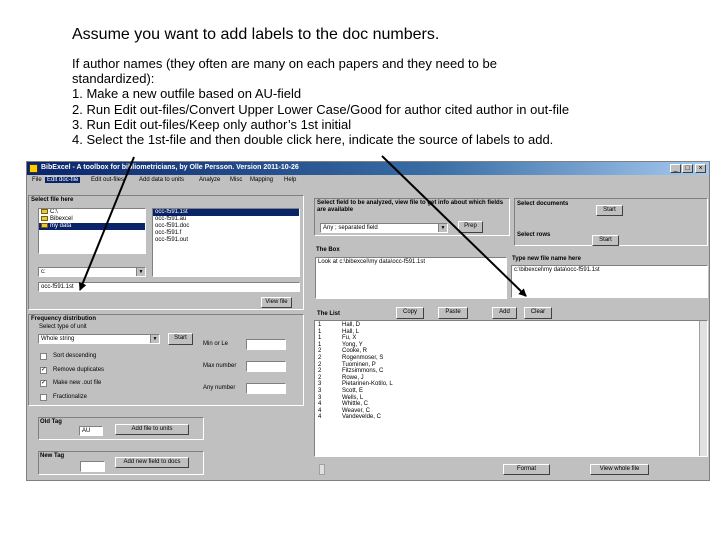  What do you see at coordinates (351, 325) in the screenshot?
I see `list-name: Hall, D` at bounding box center [351, 325].